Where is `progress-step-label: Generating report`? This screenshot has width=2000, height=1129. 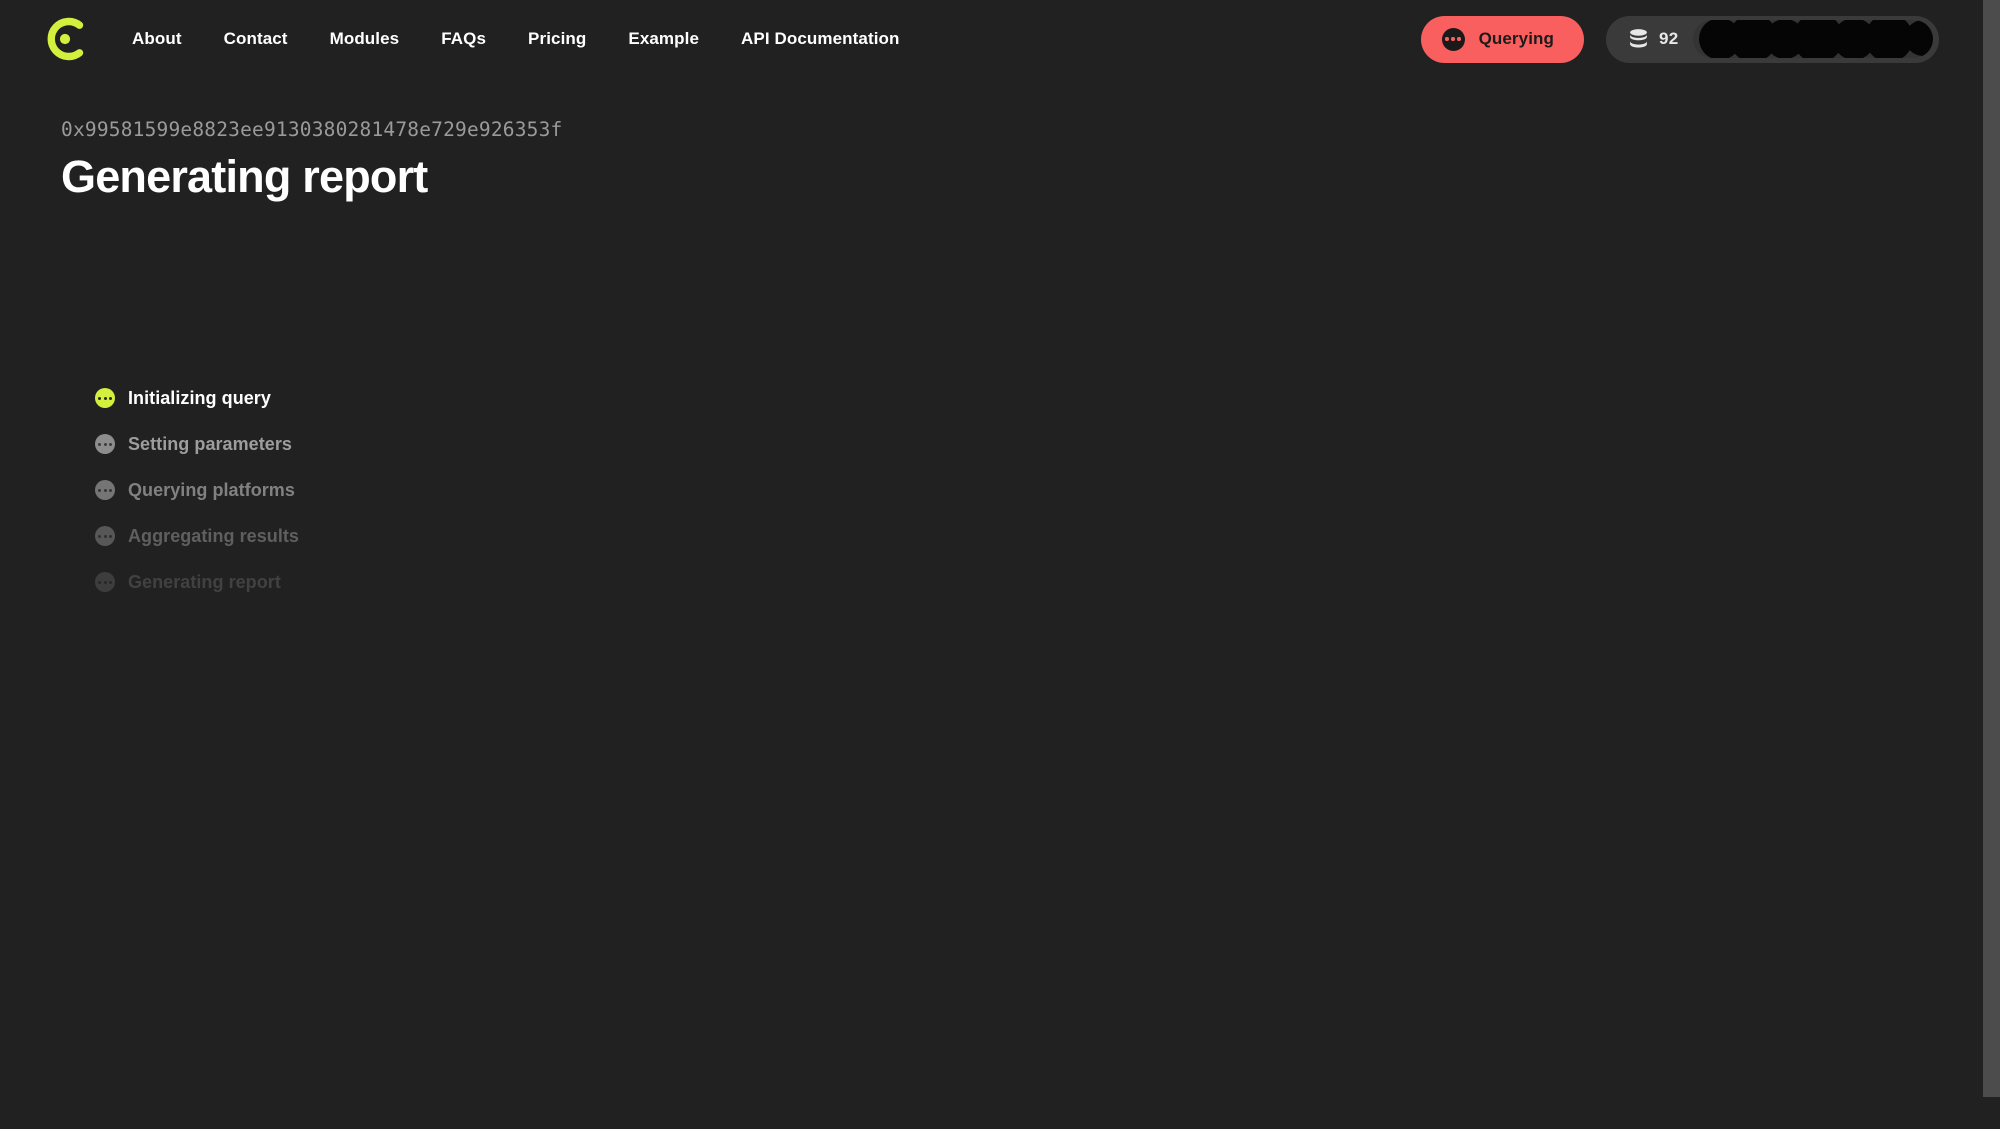 progress-step-label: Generating report is located at coordinates (204, 581).